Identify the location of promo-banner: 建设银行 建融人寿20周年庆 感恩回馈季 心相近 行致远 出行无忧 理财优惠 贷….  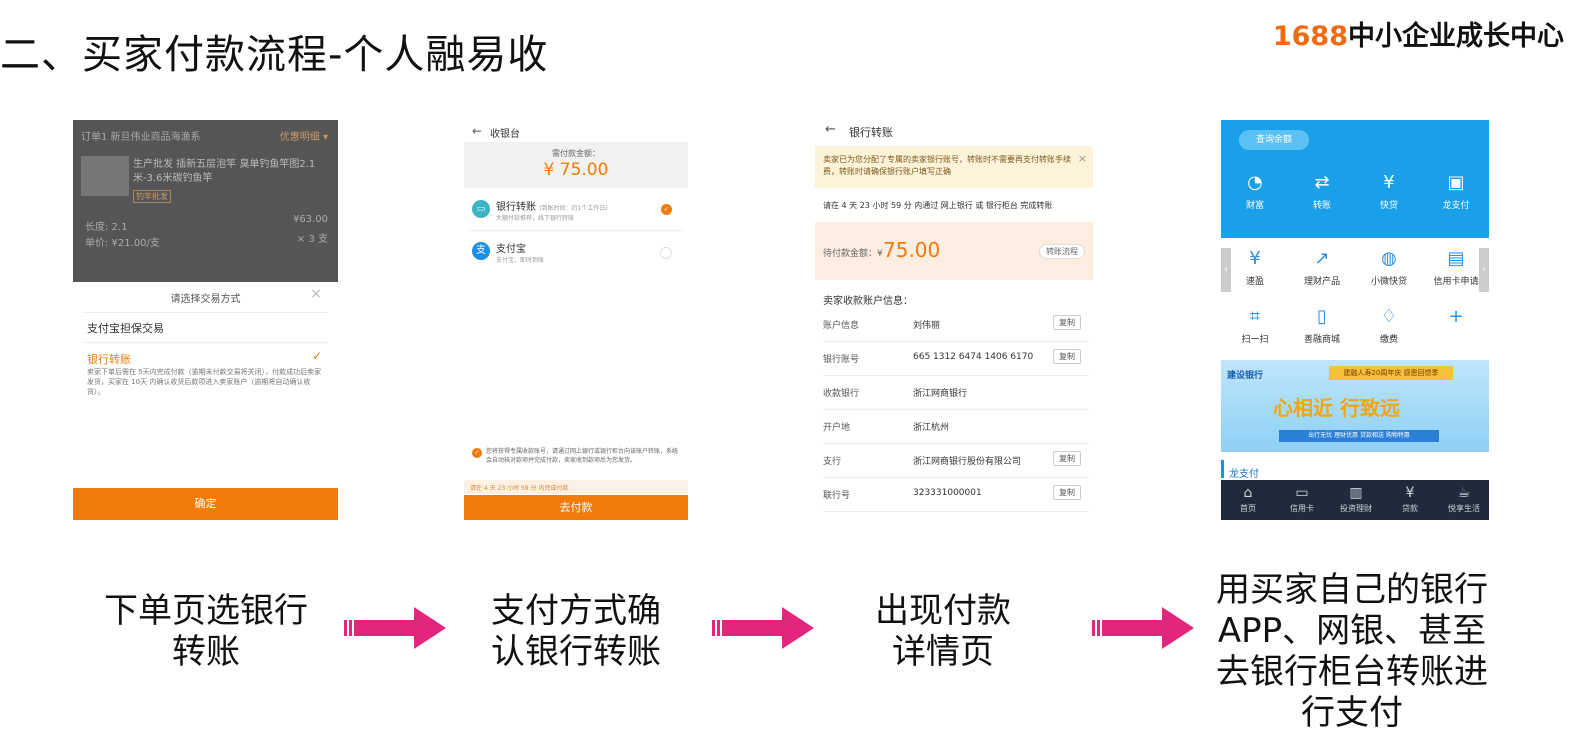
(1355, 406).